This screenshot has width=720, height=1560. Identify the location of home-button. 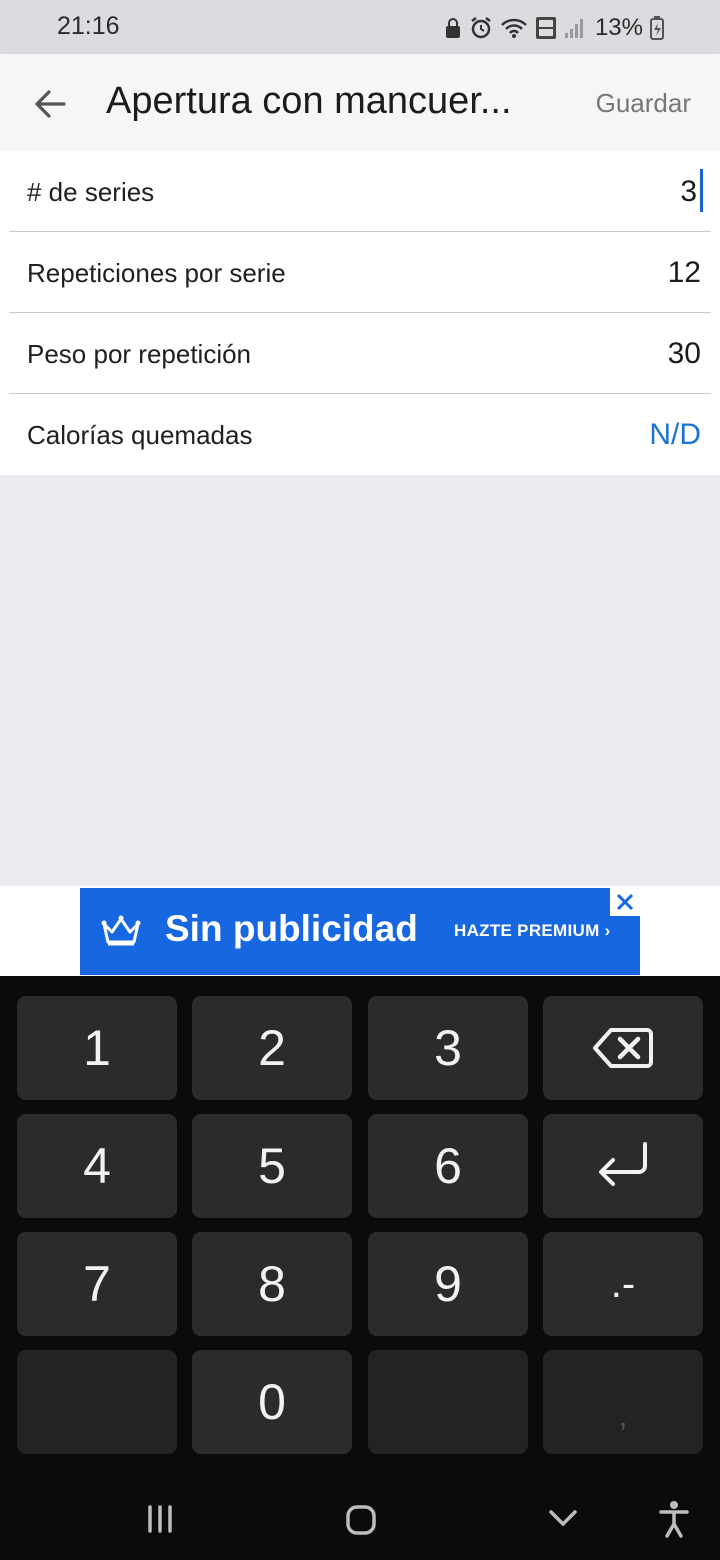
(361, 1522).